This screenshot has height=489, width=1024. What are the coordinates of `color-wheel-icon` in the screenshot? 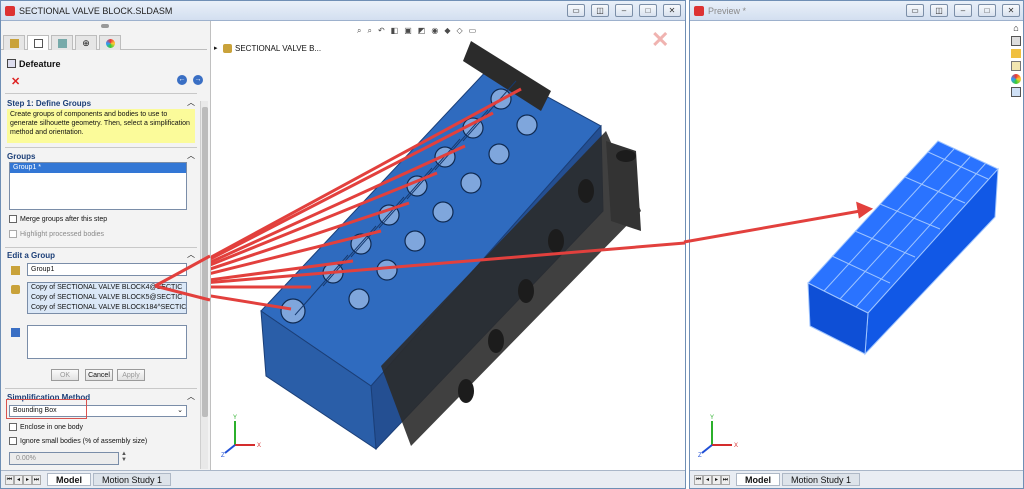 It's located at (110, 43).